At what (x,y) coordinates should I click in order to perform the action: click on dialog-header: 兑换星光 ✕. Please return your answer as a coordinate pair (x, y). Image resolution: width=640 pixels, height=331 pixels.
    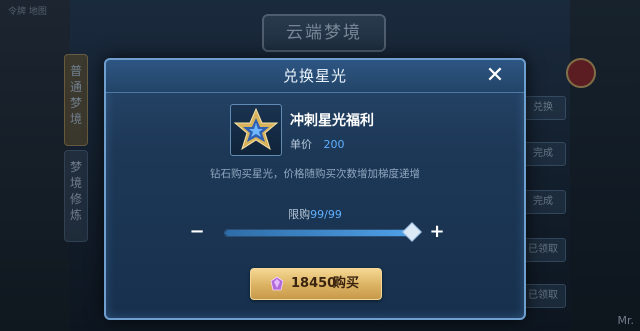
    Looking at the image, I should click on (315, 76).